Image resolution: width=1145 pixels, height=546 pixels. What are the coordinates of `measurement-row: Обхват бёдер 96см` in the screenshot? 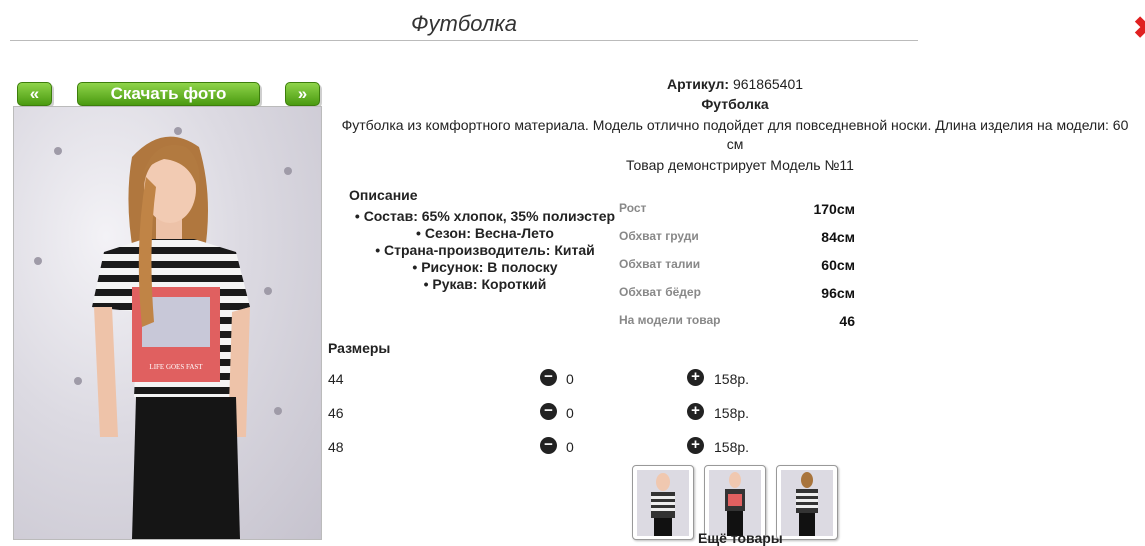 It's located at (737, 297).